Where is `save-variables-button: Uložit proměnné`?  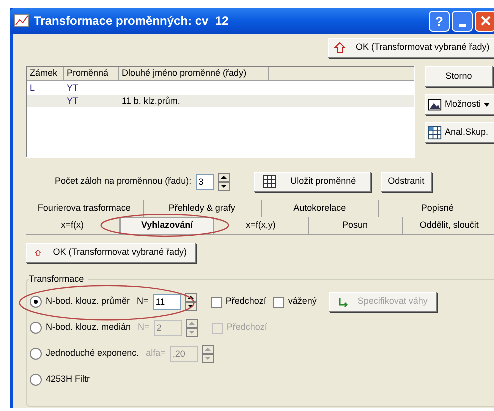 save-variables-button: Uložit proměnné is located at coordinates (313, 182).